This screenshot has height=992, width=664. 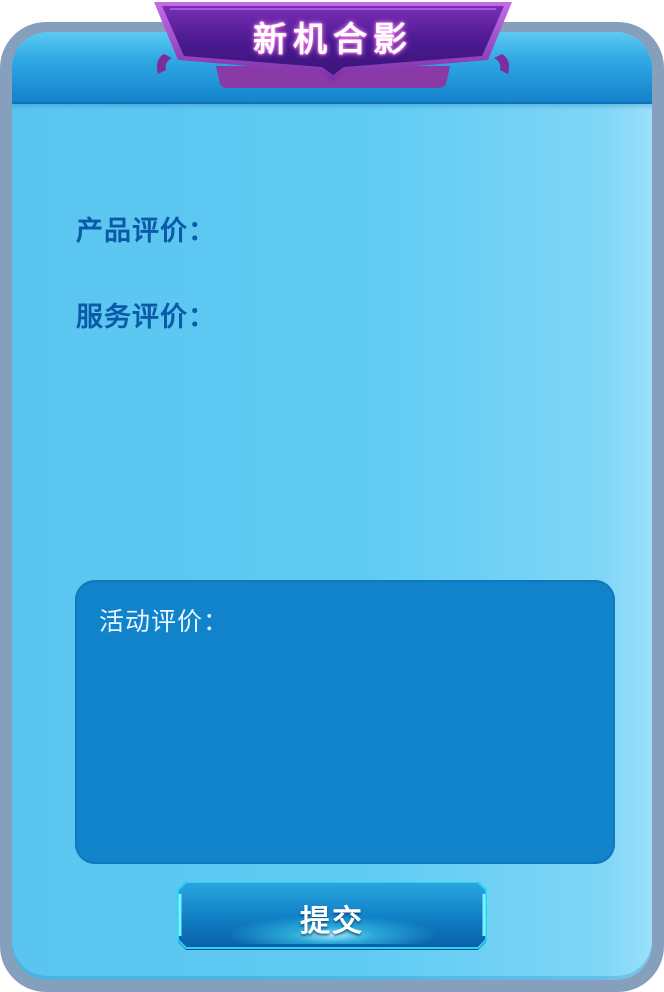 I want to click on title-banner: 新机合影, so click(x=333, y=46).